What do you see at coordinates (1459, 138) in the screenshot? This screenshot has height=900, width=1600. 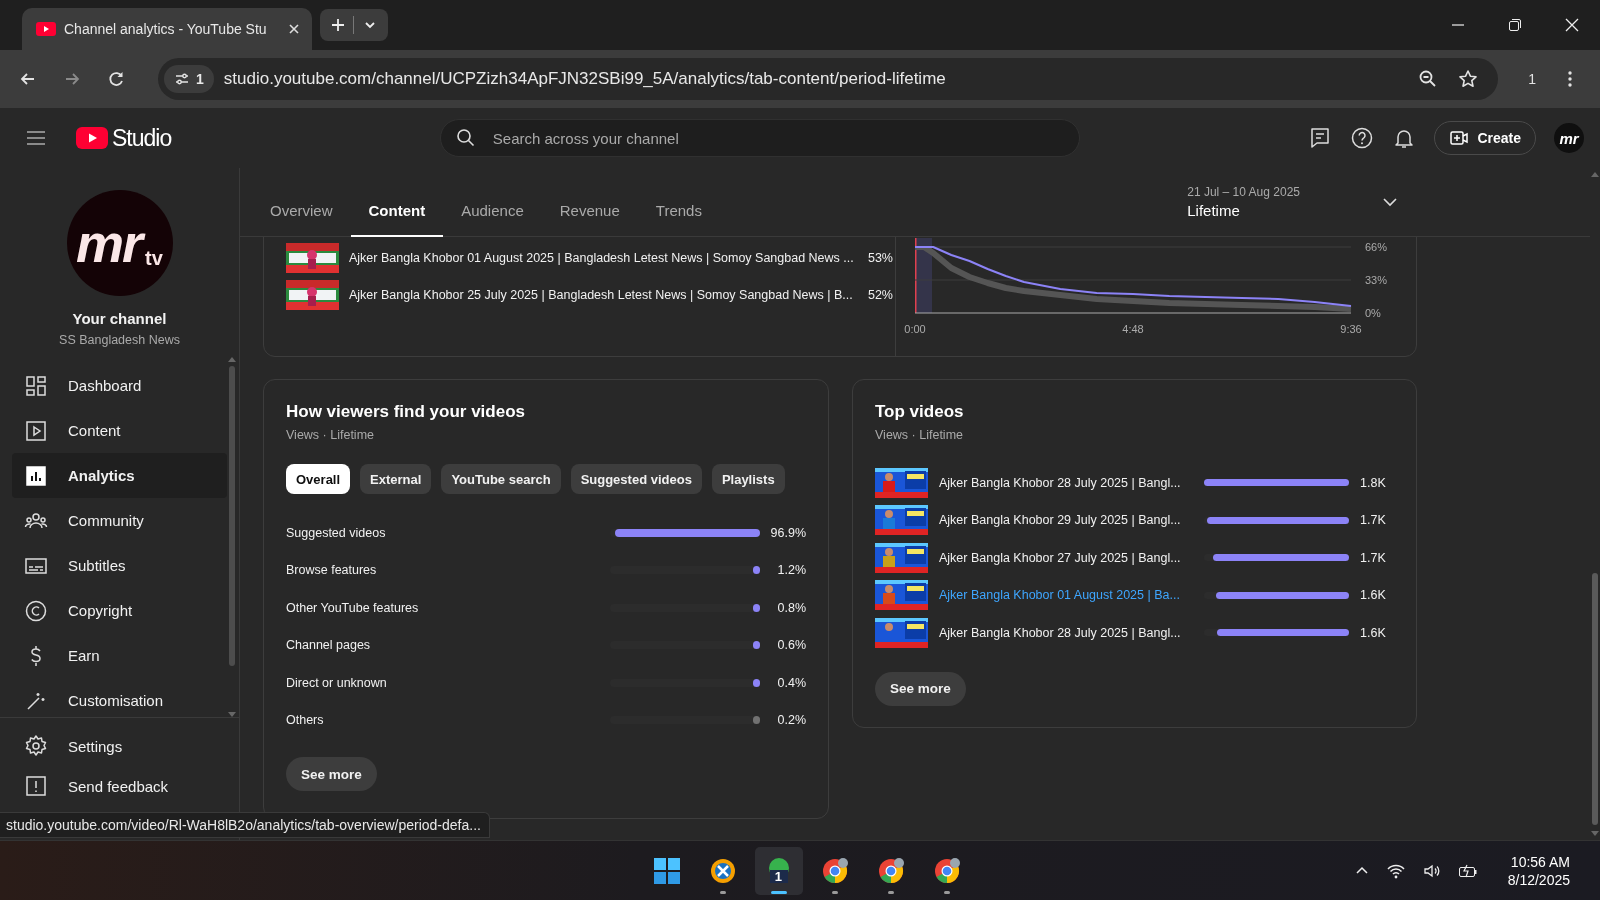 I see `video-plus-icon` at bounding box center [1459, 138].